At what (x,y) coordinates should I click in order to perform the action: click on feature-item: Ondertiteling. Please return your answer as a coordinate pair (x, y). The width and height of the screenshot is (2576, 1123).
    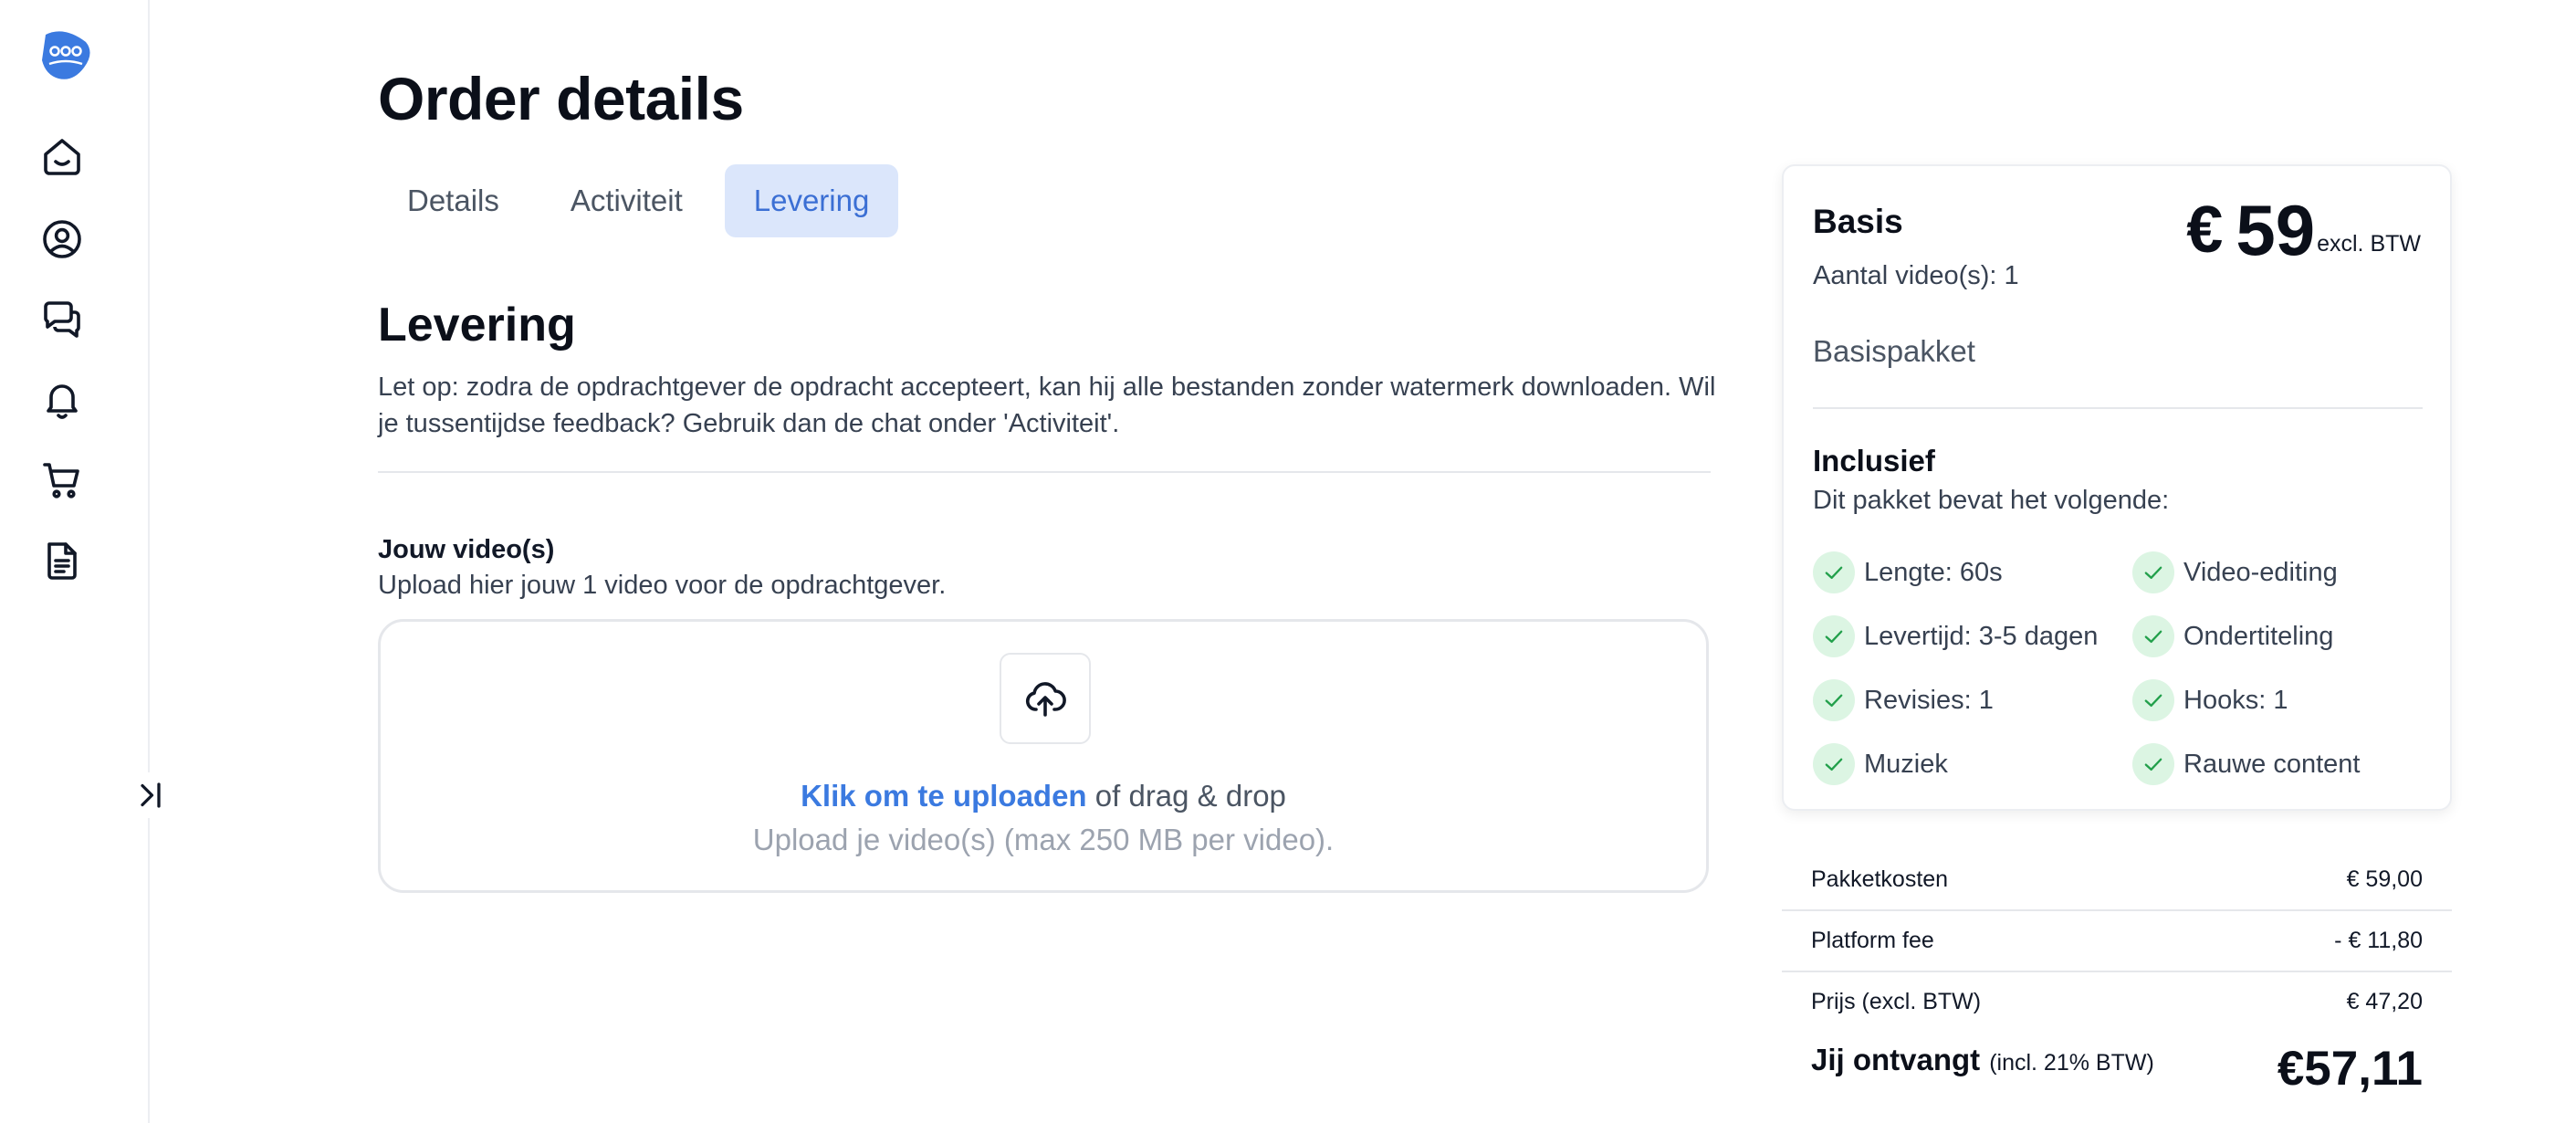
    Looking at the image, I should click on (2233, 636).